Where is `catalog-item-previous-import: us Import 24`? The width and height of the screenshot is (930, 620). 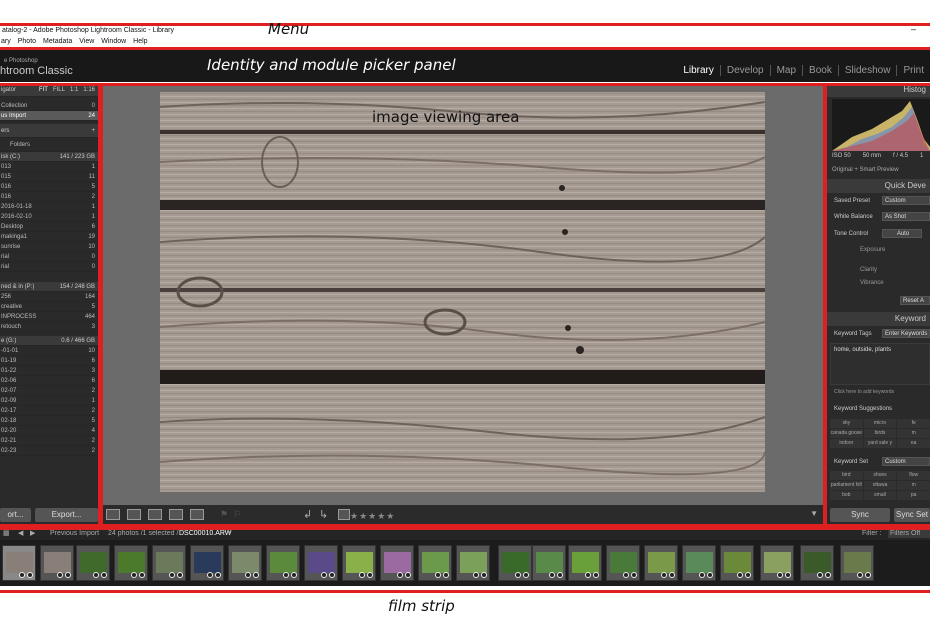 catalog-item-previous-import: us Import 24 is located at coordinates (50, 116).